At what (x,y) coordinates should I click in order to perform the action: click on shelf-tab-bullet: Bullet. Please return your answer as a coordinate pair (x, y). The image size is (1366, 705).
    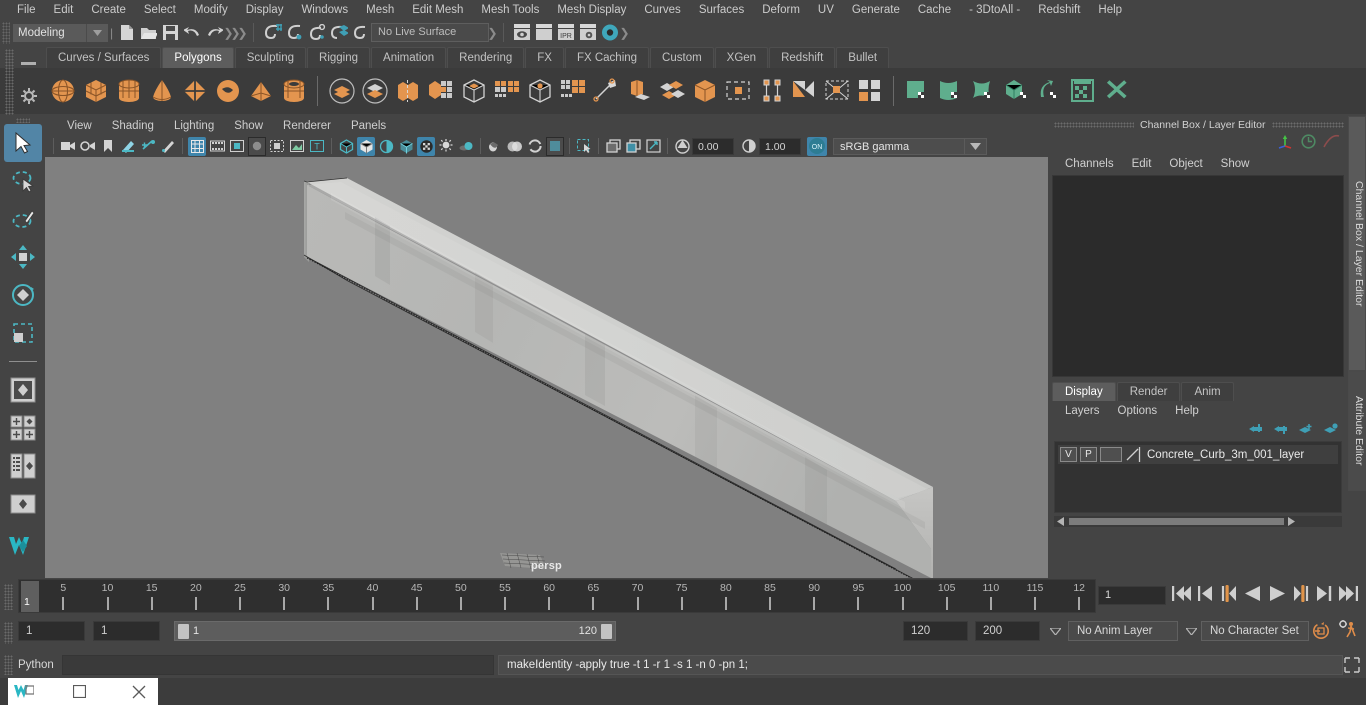
    Looking at the image, I should click on (863, 57).